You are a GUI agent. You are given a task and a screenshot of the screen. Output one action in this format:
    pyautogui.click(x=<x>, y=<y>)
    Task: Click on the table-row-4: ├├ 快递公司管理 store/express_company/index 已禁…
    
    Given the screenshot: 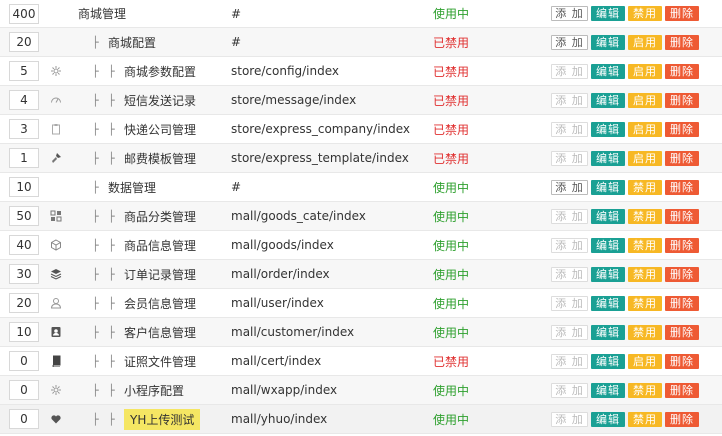 What is the action you would take?
    pyautogui.click(x=361, y=129)
    